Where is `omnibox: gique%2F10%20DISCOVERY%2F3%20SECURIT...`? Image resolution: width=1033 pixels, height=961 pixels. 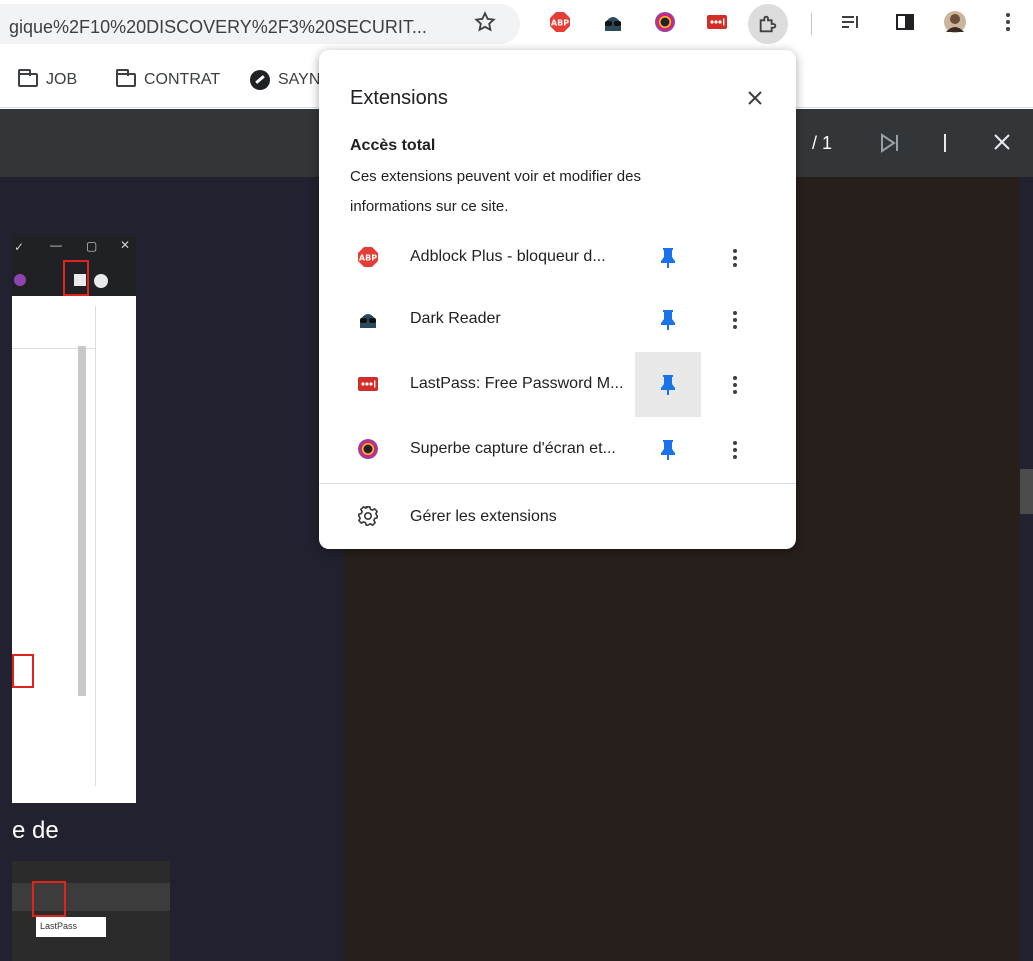 omnibox: gique%2F10%20DISCOVERY%2F3%20SECURIT... is located at coordinates (260, 24).